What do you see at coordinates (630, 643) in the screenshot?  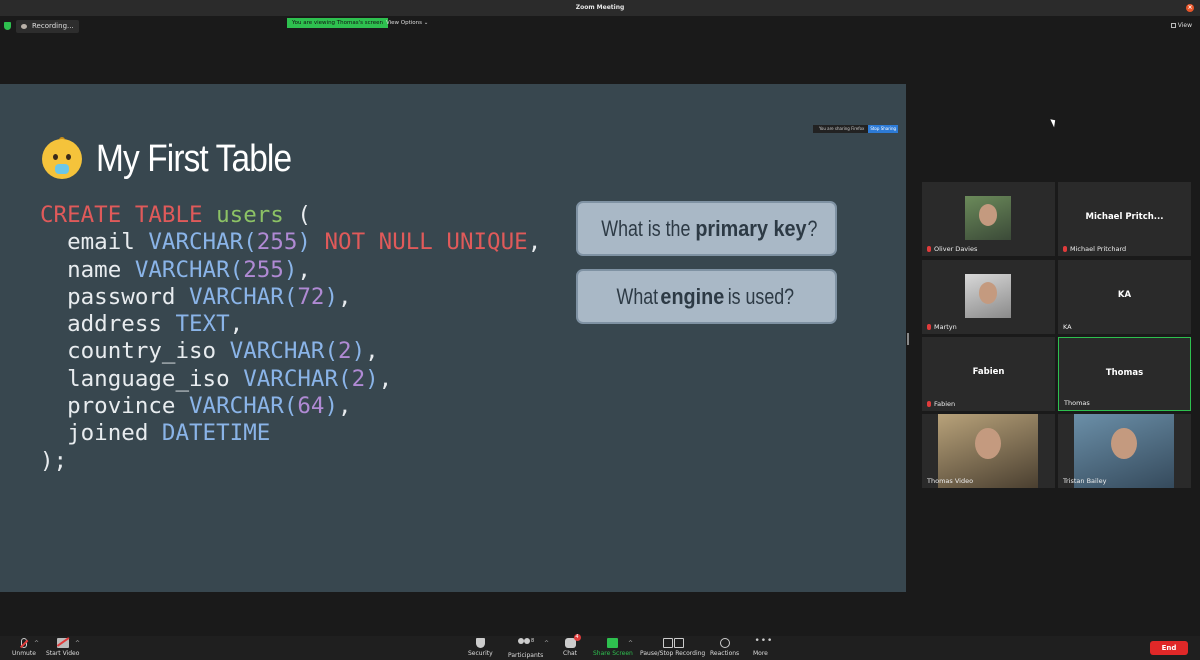 I see `share-options-caret-icon: ^` at bounding box center [630, 643].